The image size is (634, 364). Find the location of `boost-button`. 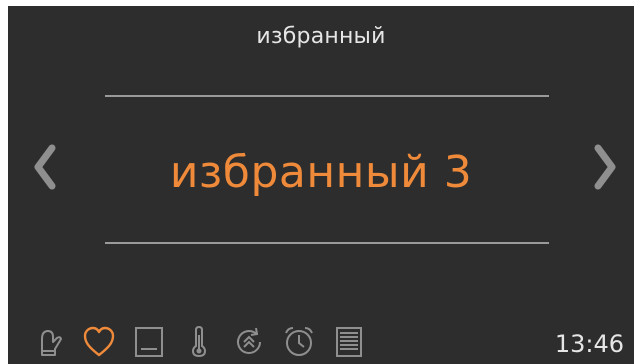

boost-button is located at coordinates (249, 342).